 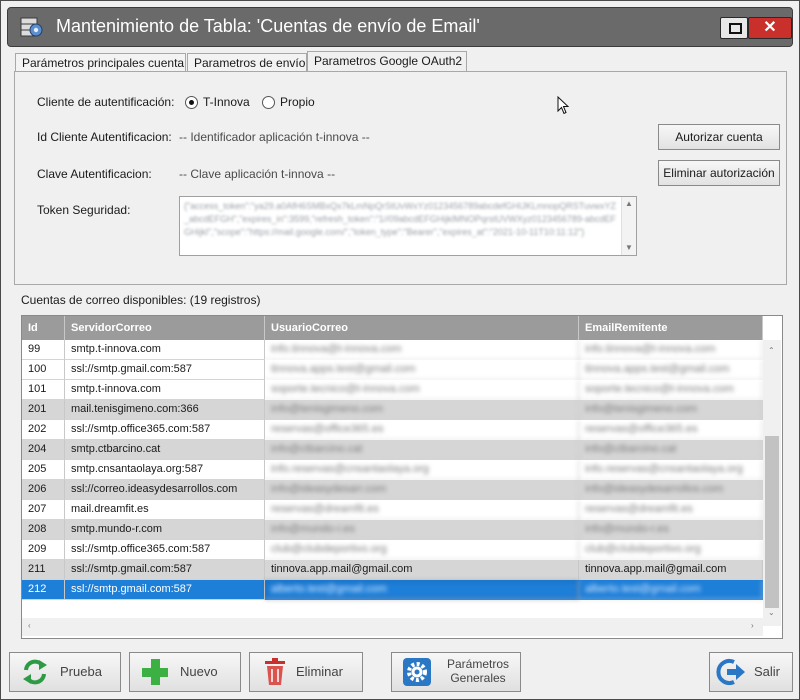 I want to click on cell-remitente: info@ctbarcino.cat, so click(x=671, y=450).